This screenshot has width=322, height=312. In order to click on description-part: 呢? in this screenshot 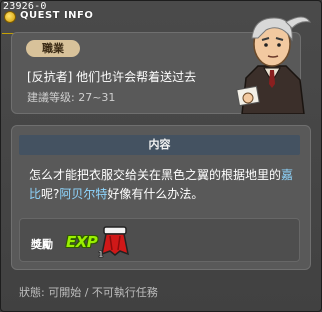, I will do `click(50, 194)`.